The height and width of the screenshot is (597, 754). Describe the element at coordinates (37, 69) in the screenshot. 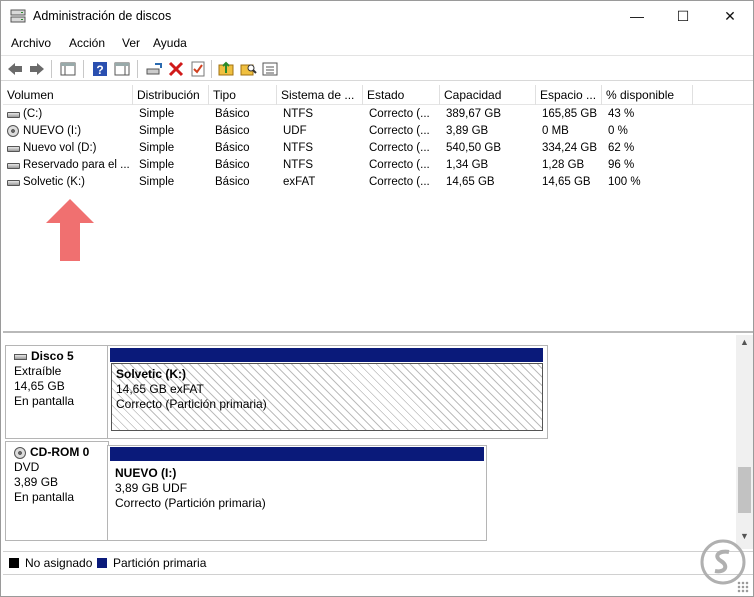

I see `forward-arrow-icon` at that location.